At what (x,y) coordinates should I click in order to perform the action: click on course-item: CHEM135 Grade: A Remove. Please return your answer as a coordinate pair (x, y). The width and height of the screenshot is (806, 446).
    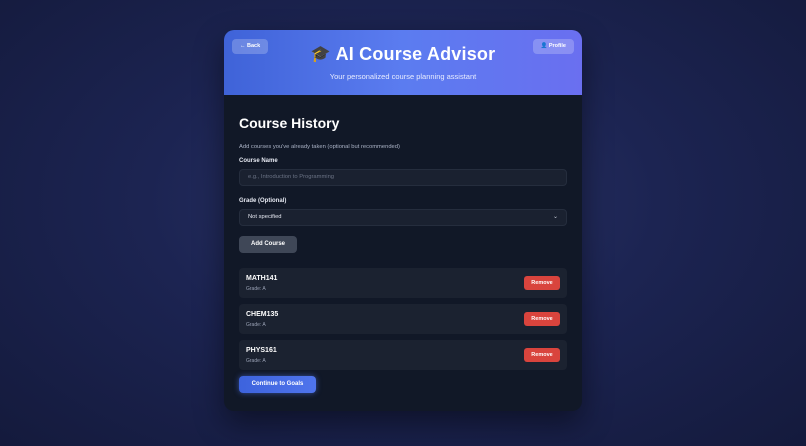
    Looking at the image, I should click on (403, 319).